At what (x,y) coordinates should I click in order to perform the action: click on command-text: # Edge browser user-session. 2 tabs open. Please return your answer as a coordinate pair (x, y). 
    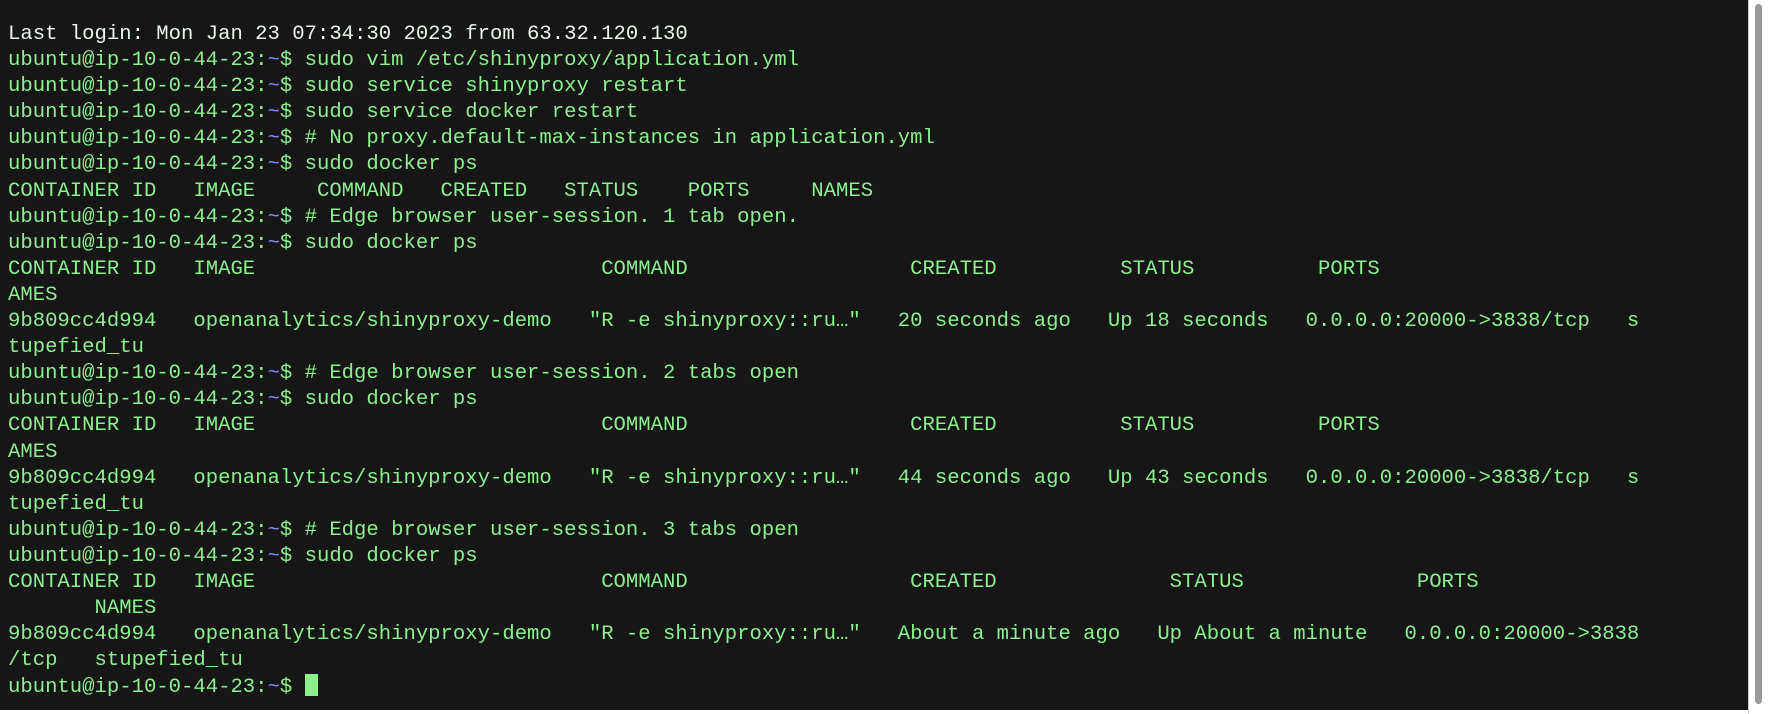
    Looking at the image, I should click on (551, 374).